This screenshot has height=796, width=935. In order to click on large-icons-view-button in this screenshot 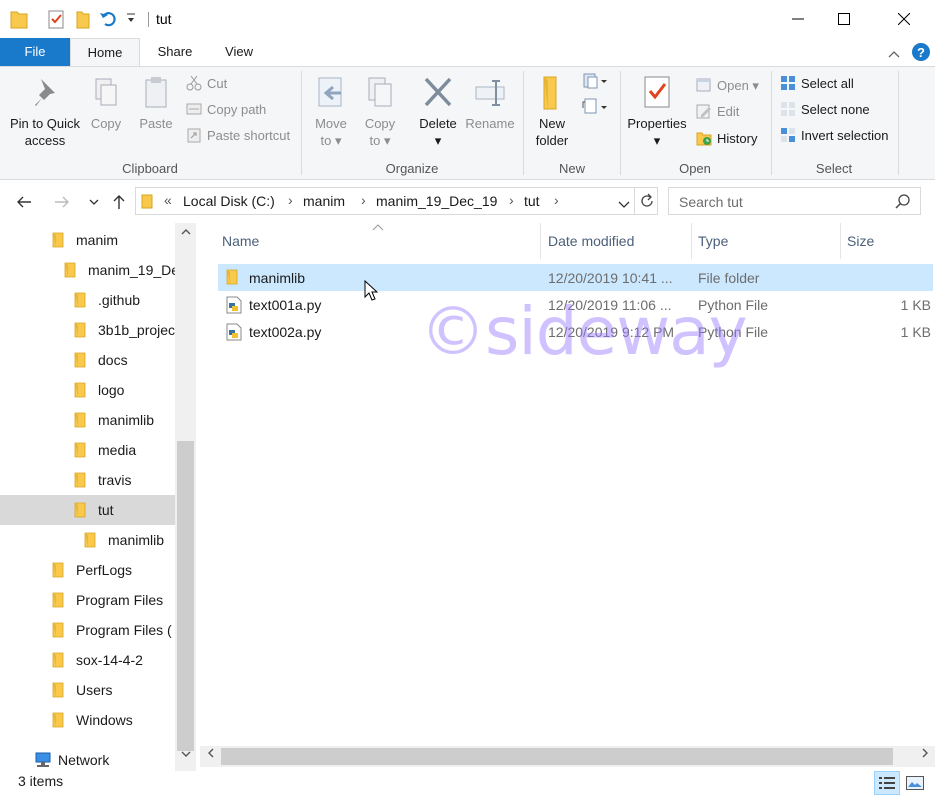, I will do `click(915, 783)`.